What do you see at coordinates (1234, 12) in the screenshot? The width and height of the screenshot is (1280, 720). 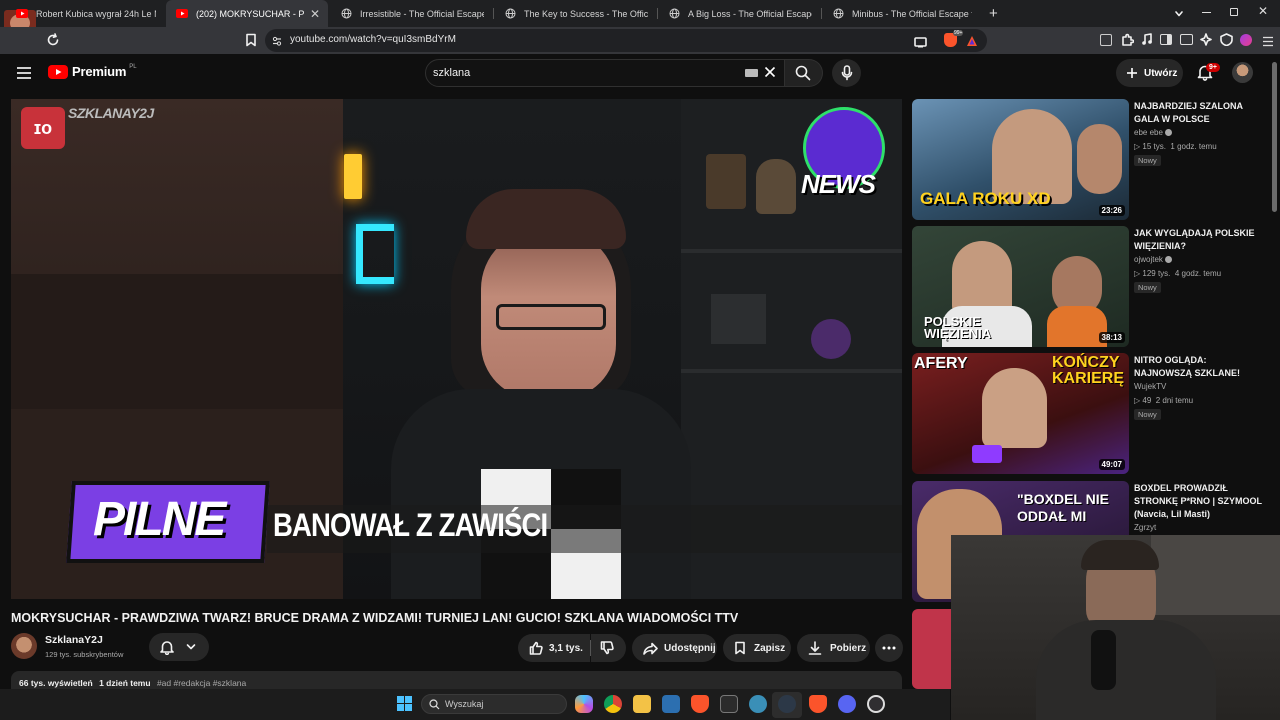 I see `maximize-button` at bounding box center [1234, 12].